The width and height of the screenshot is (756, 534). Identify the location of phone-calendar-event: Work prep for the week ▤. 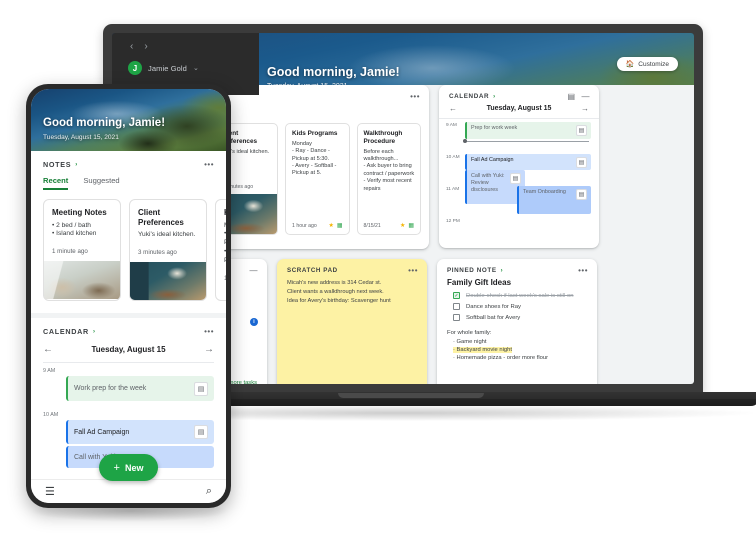
(140, 389).